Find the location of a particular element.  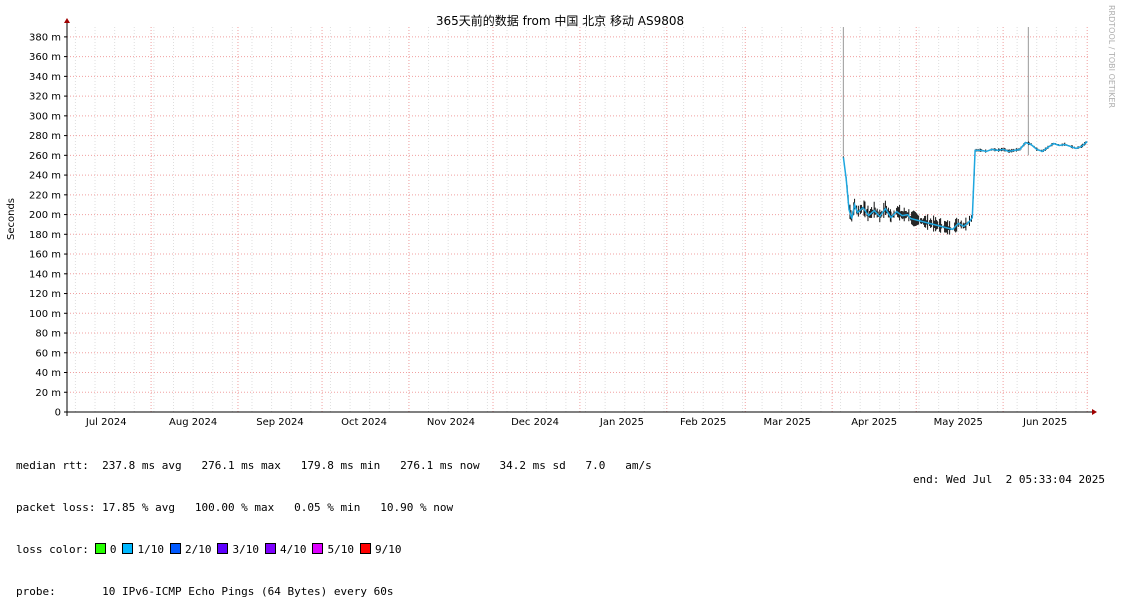

y-tick-label: 140 m is located at coordinates (45, 274).